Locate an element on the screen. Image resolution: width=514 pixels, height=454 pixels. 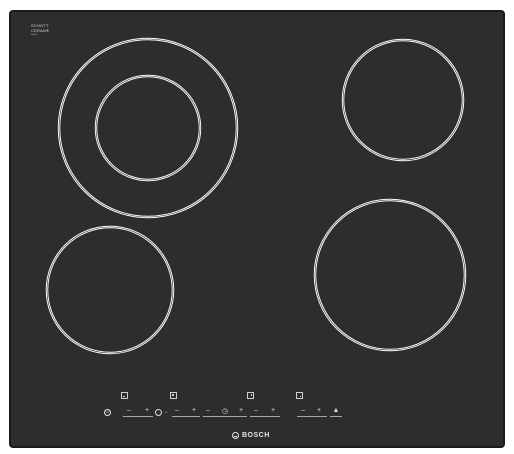
zone-top-left-outer-ring is located at coordinates (148, 128).